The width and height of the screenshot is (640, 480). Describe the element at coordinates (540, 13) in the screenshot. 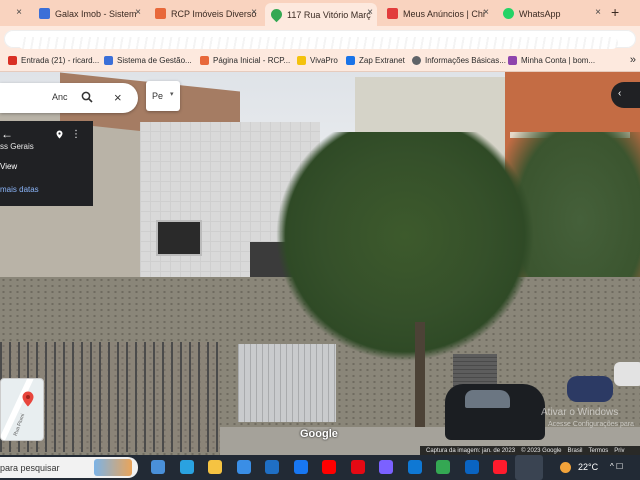

I see `tab-label: WhatsApp` at that location.